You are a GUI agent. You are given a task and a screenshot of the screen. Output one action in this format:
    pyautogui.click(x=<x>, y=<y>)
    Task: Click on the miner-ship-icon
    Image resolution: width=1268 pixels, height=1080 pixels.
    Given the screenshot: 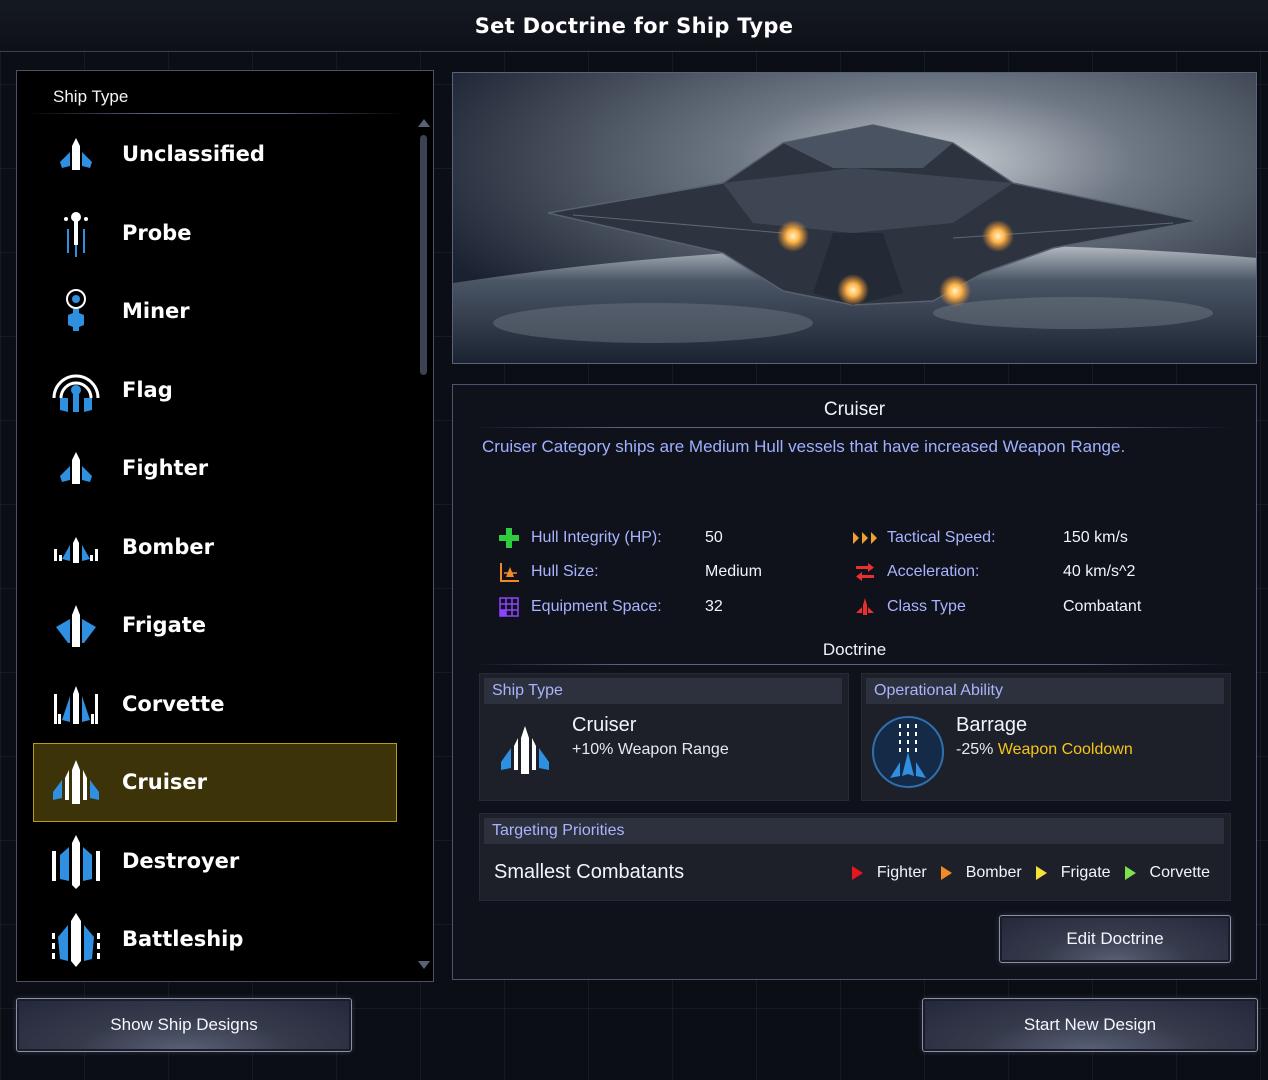 What is the action you would take?
    pyautogui.click(x=76, y=311)
    